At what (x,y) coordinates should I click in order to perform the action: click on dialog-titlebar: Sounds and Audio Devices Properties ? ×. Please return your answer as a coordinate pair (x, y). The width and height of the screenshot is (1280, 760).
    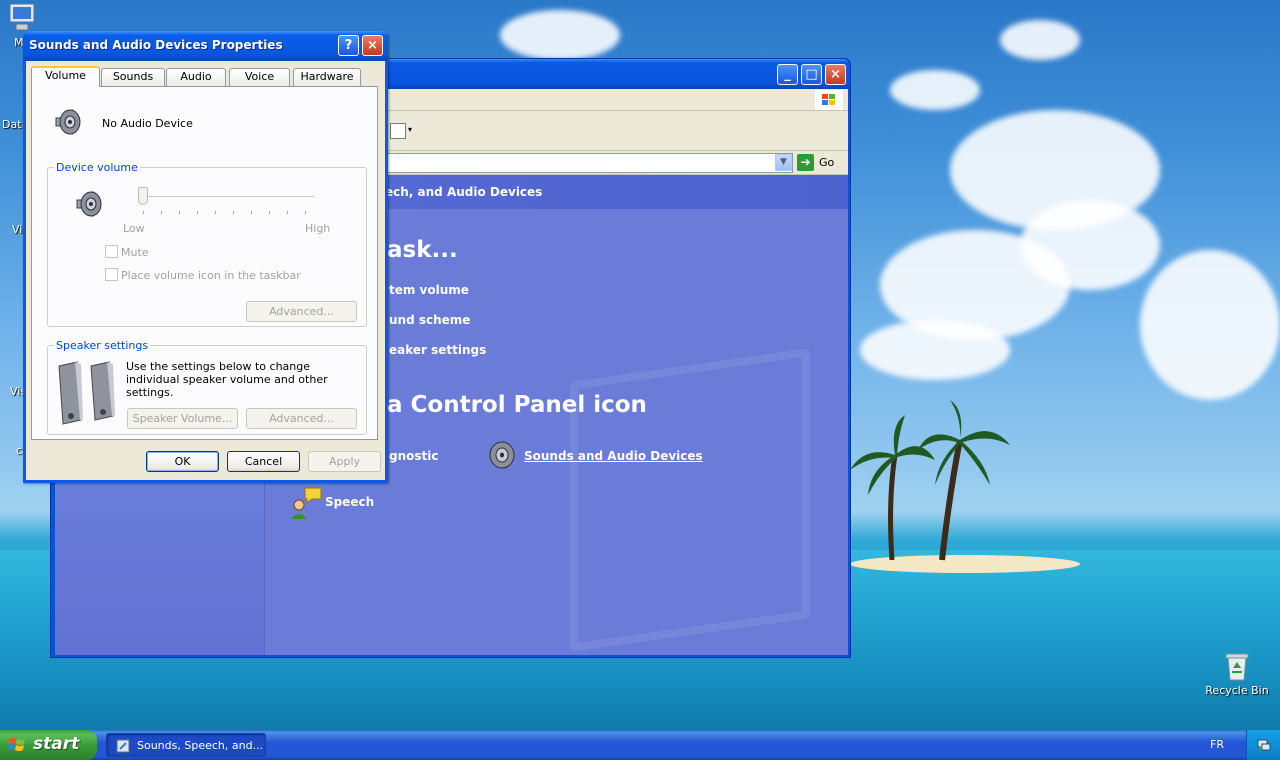
    Looking at the image, I should click on (205, 46).